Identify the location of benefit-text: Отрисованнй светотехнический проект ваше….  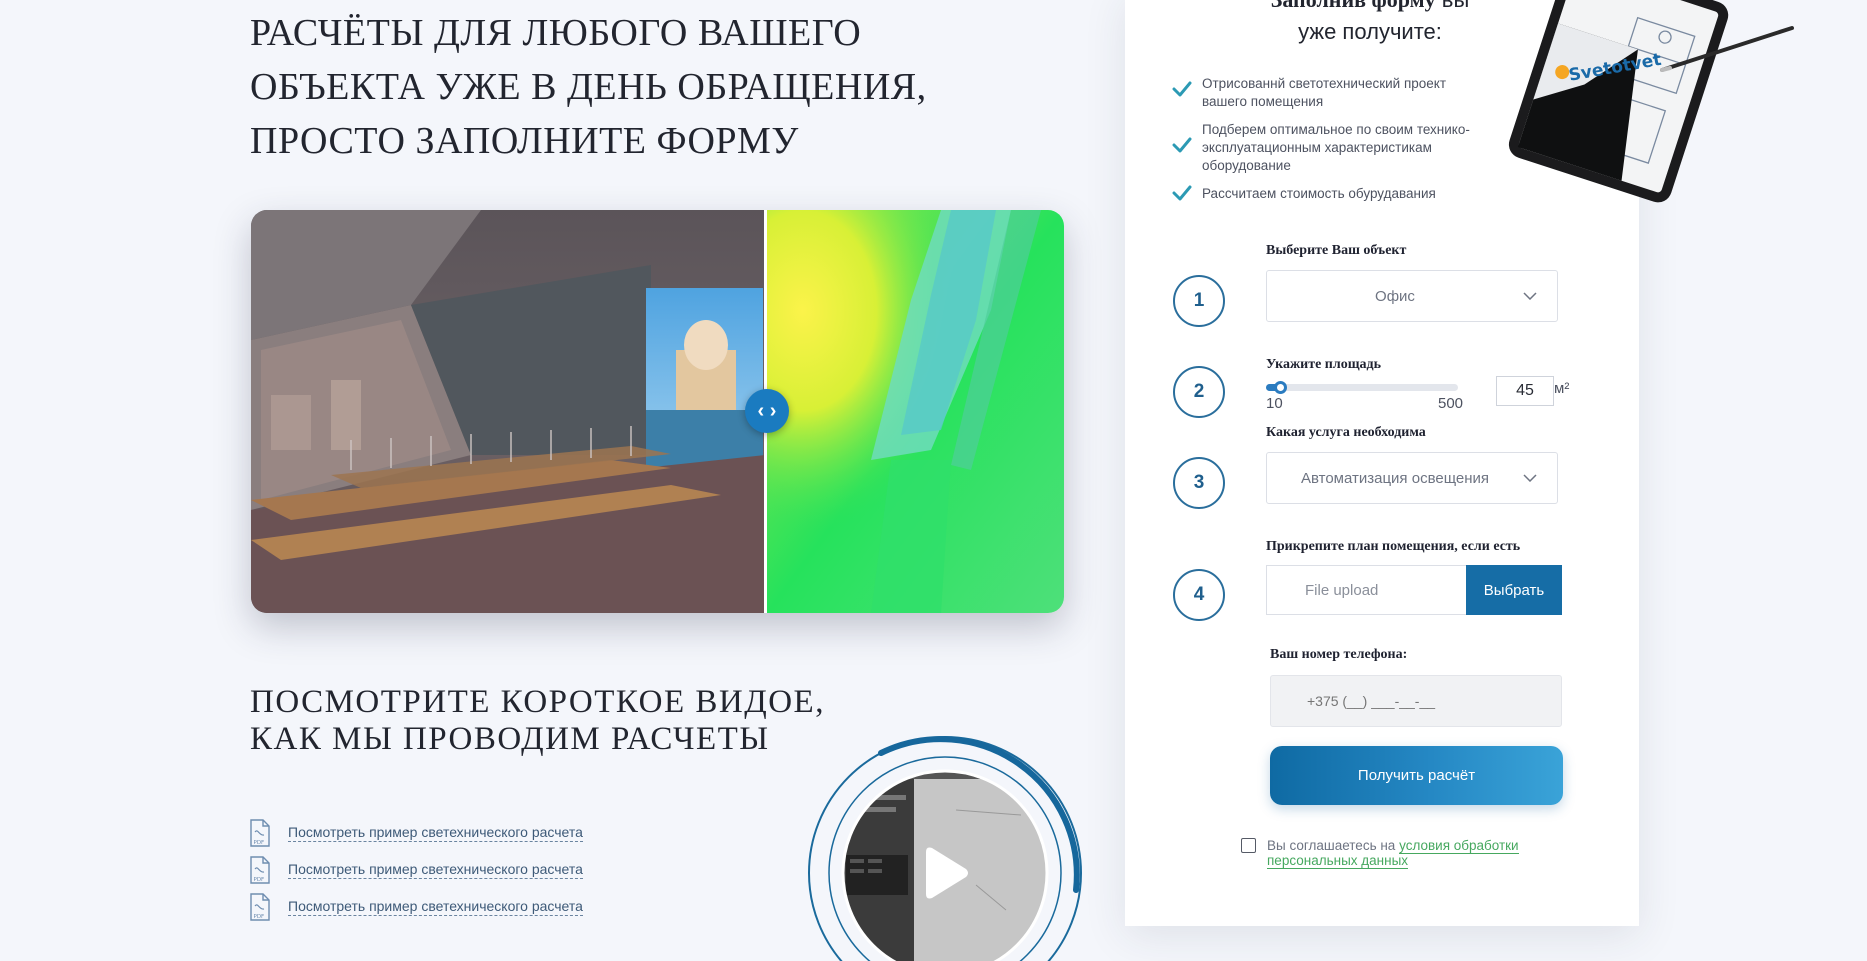
(1324, 92).